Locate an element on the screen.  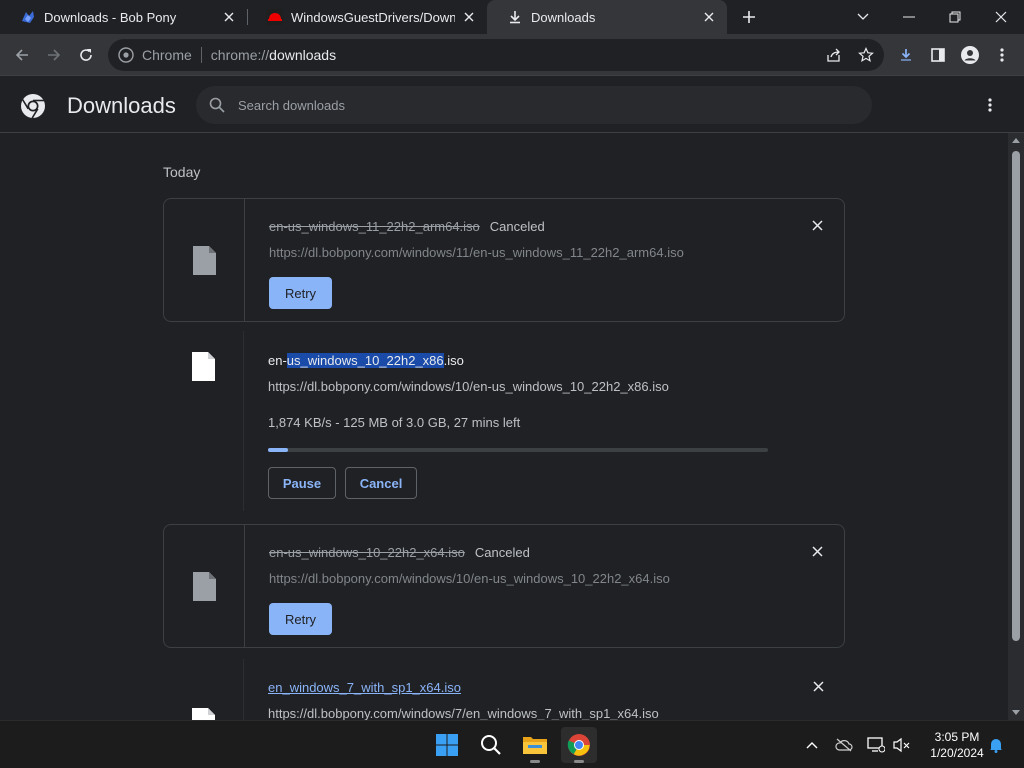
taskbar-search-button is located at coordinates (491, 745).